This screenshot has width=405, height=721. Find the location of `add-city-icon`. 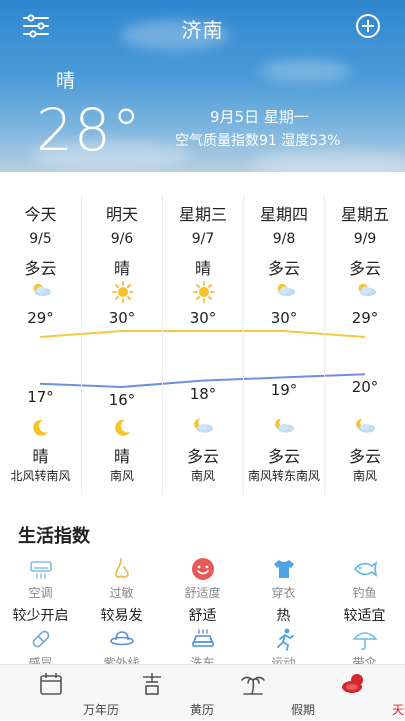

add-city-icon is located at coordinates (368, 26).